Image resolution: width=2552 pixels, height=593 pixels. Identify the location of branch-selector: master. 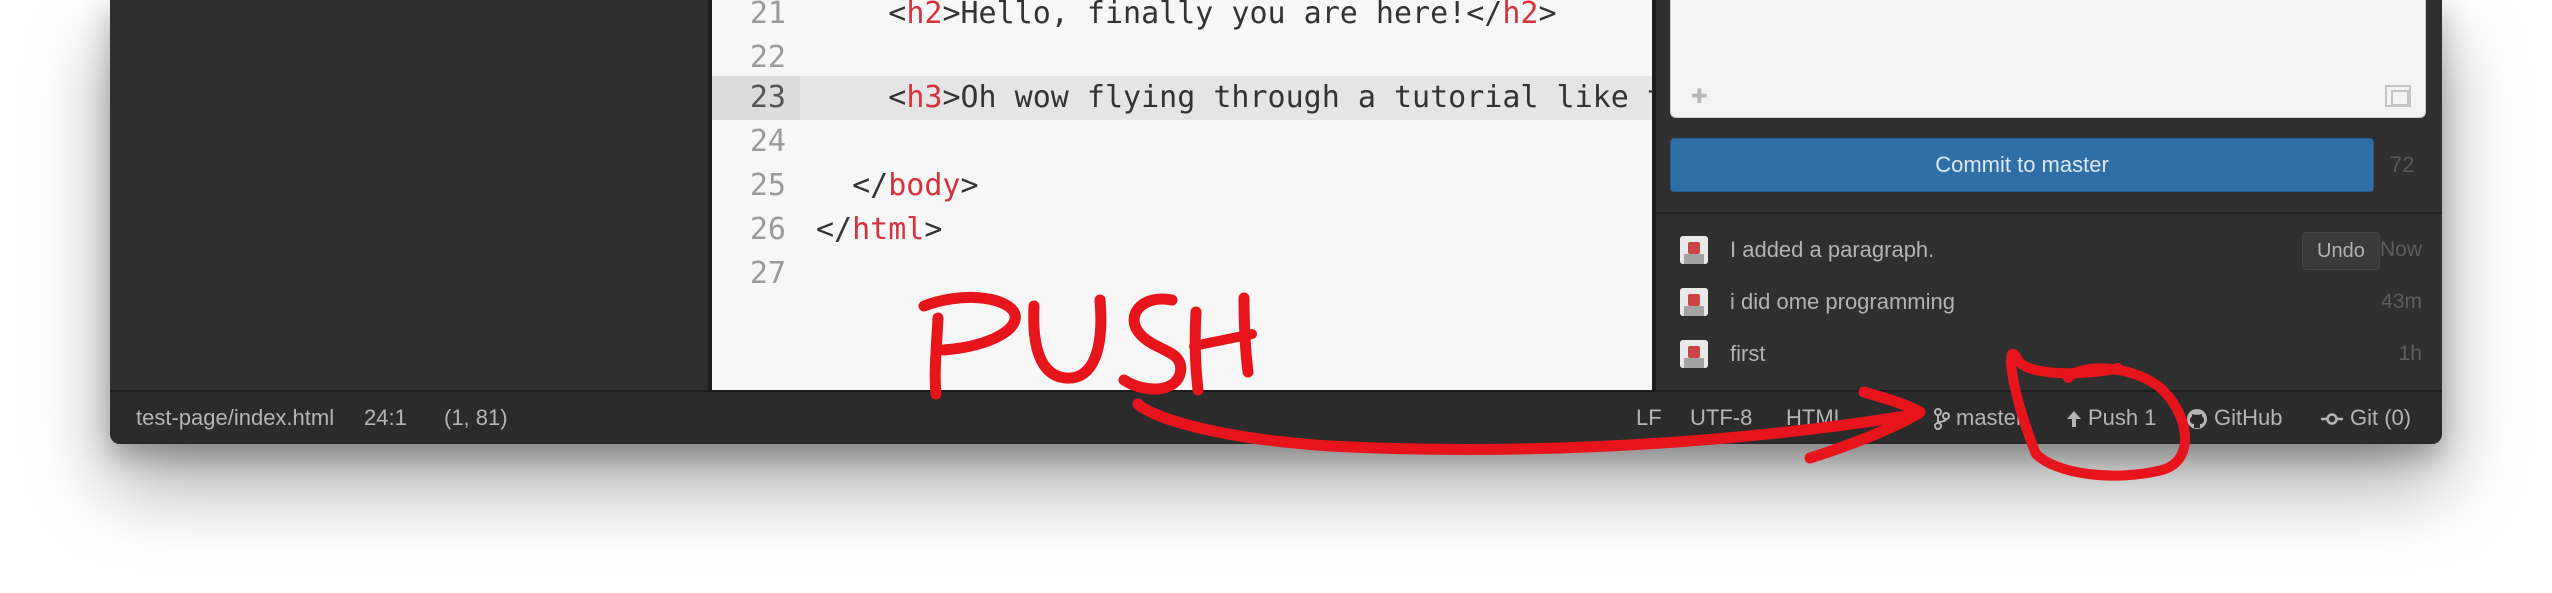
(1978, 418).